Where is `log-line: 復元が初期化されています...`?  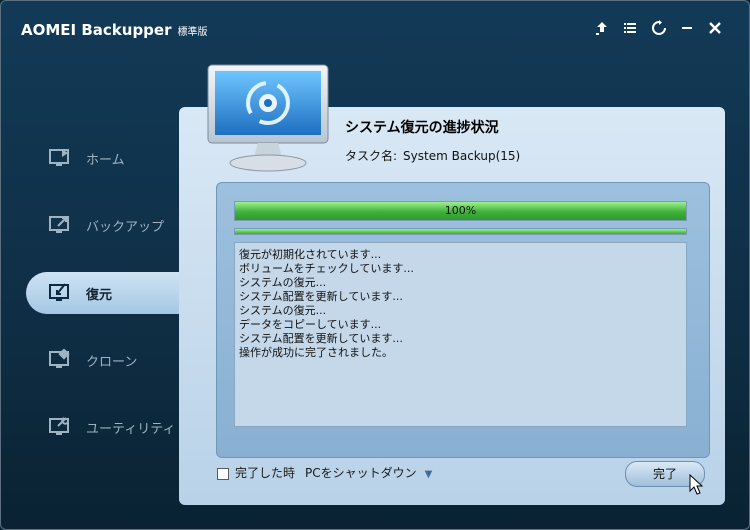 log-line: 復元が初期化されています... is located at coordinates (310, 254).